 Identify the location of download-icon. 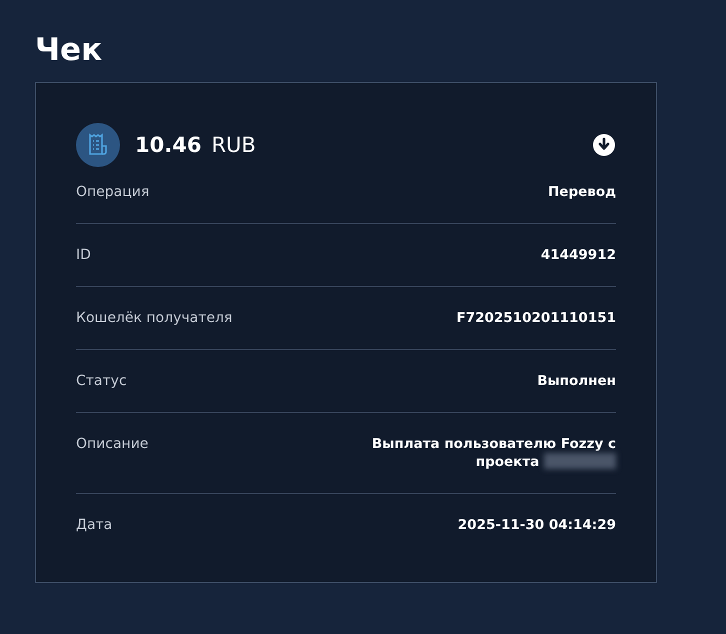
(604, 145).